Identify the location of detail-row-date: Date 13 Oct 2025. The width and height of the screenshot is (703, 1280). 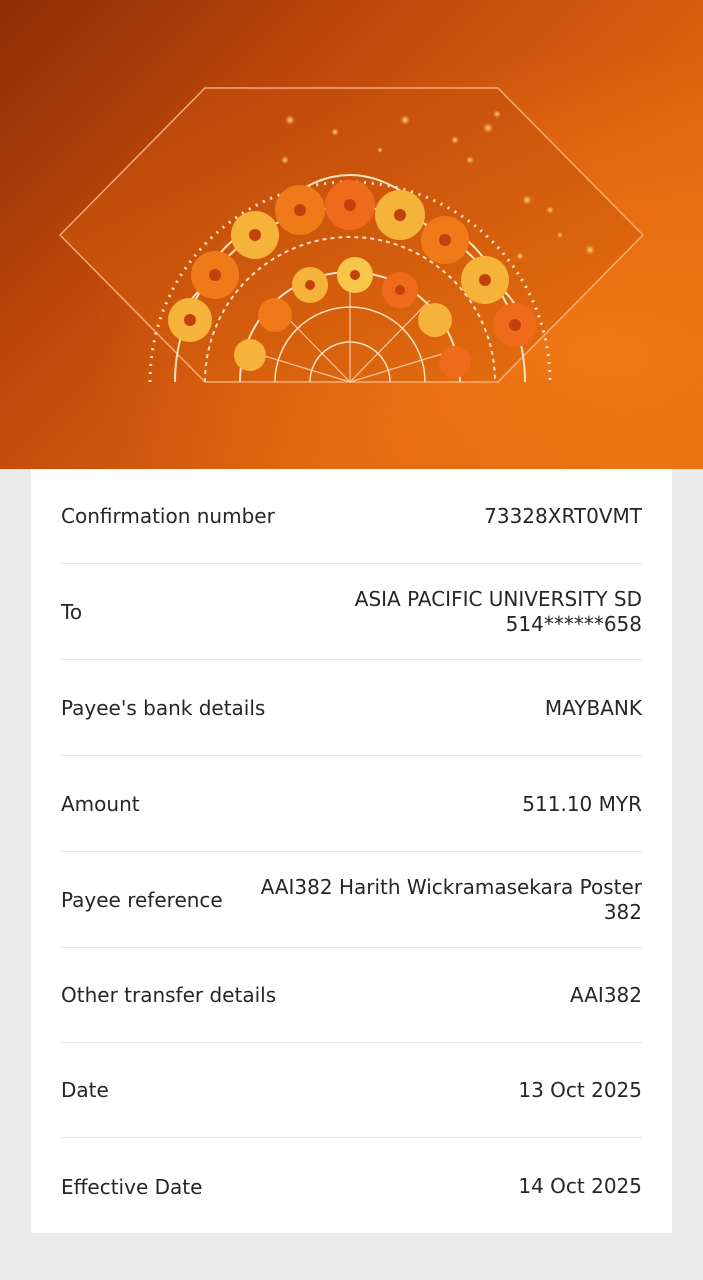
(351, 1090).